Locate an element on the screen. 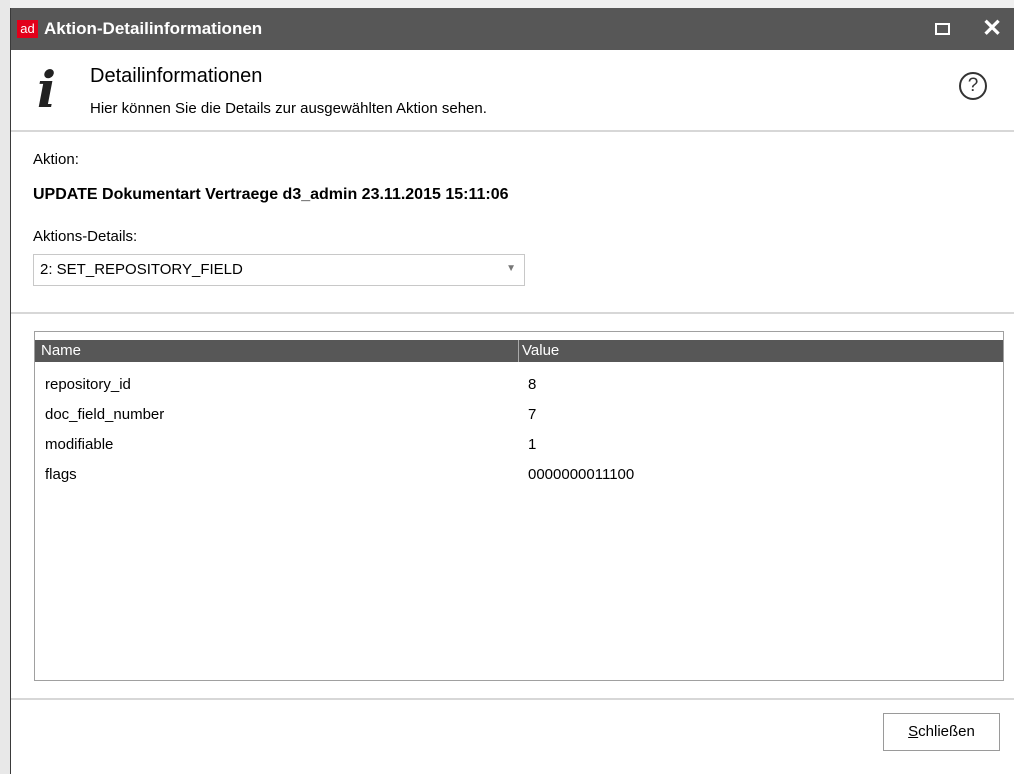  column-header-name: Name is located at coordinates (61, 350).